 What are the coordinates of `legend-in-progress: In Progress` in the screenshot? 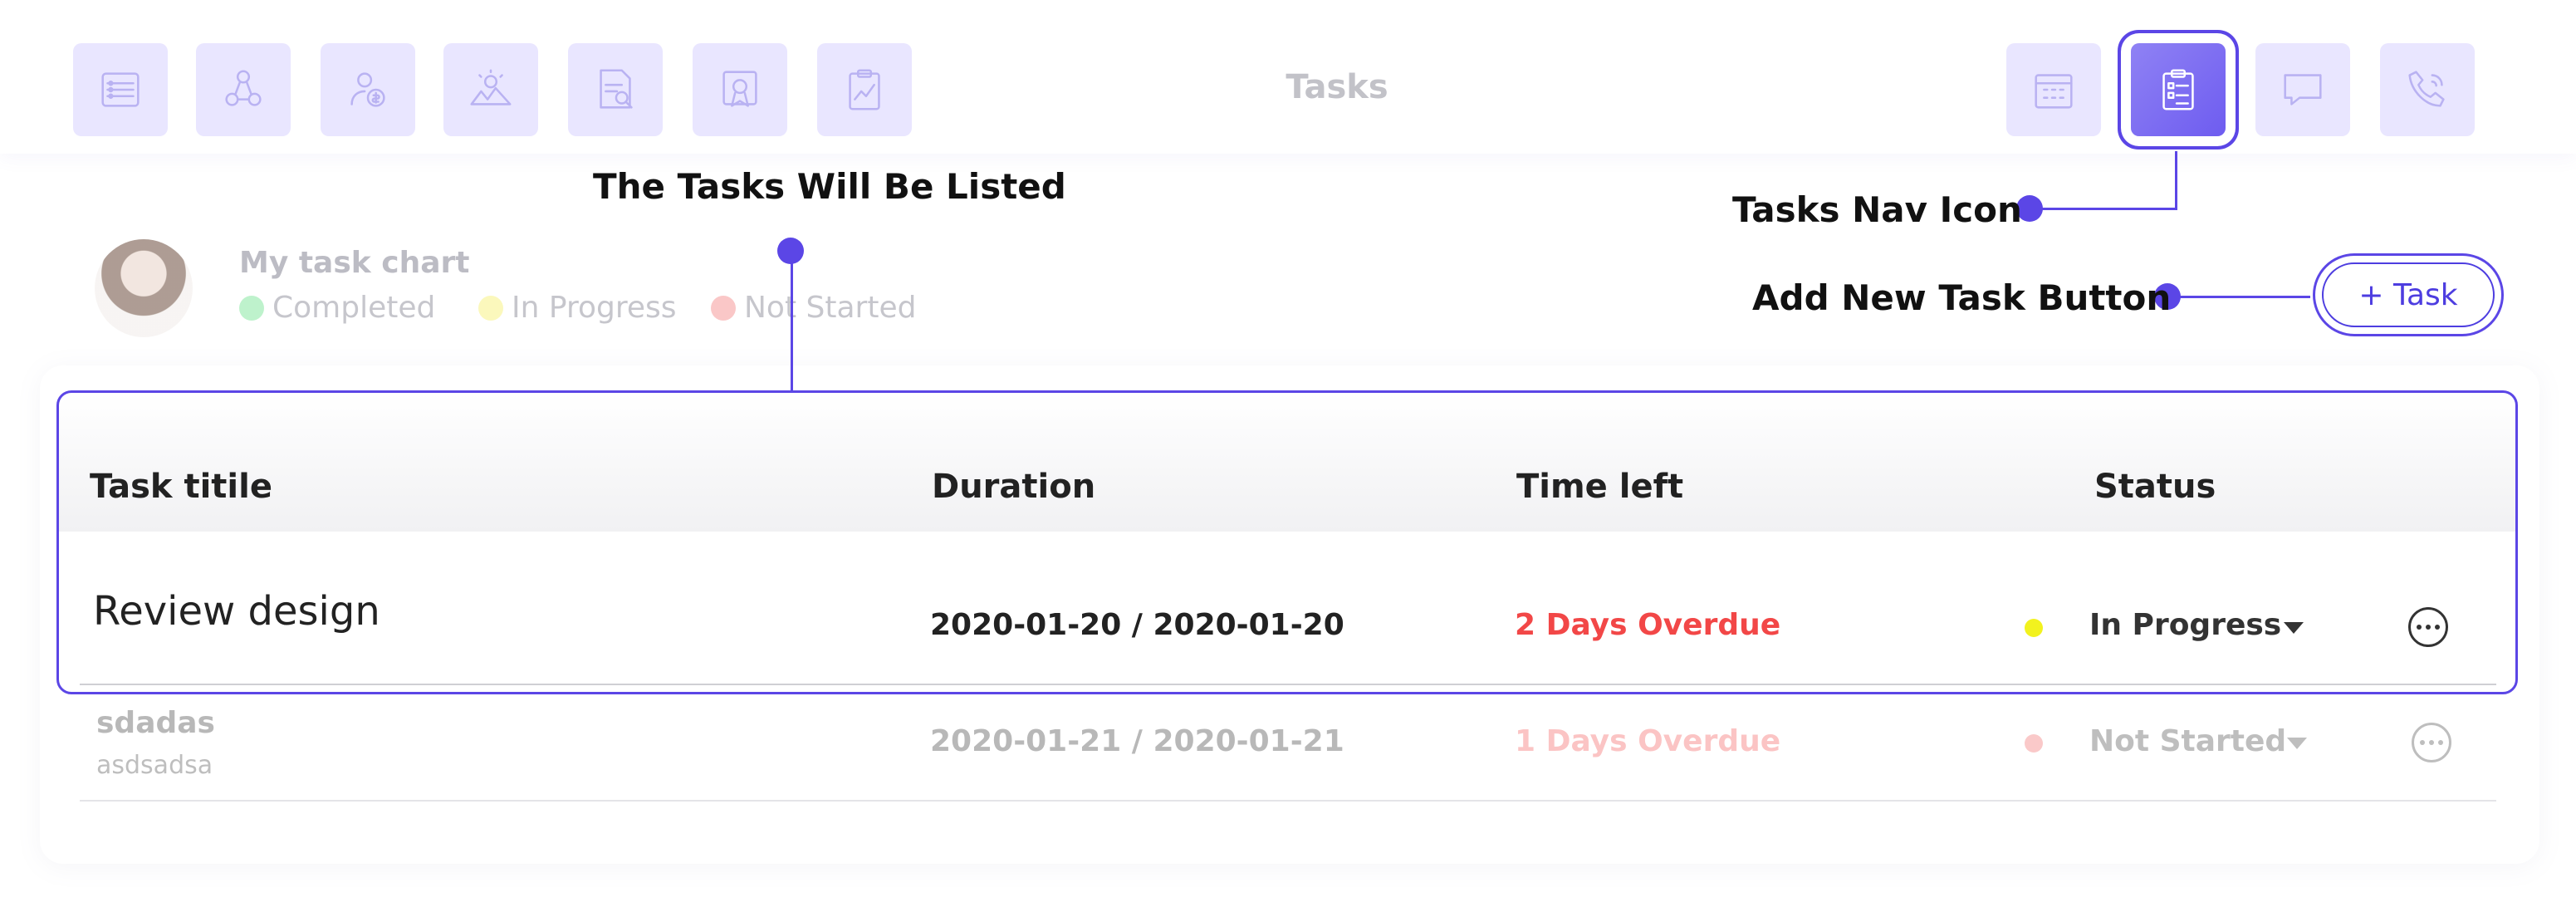 It's located at (578, 308).